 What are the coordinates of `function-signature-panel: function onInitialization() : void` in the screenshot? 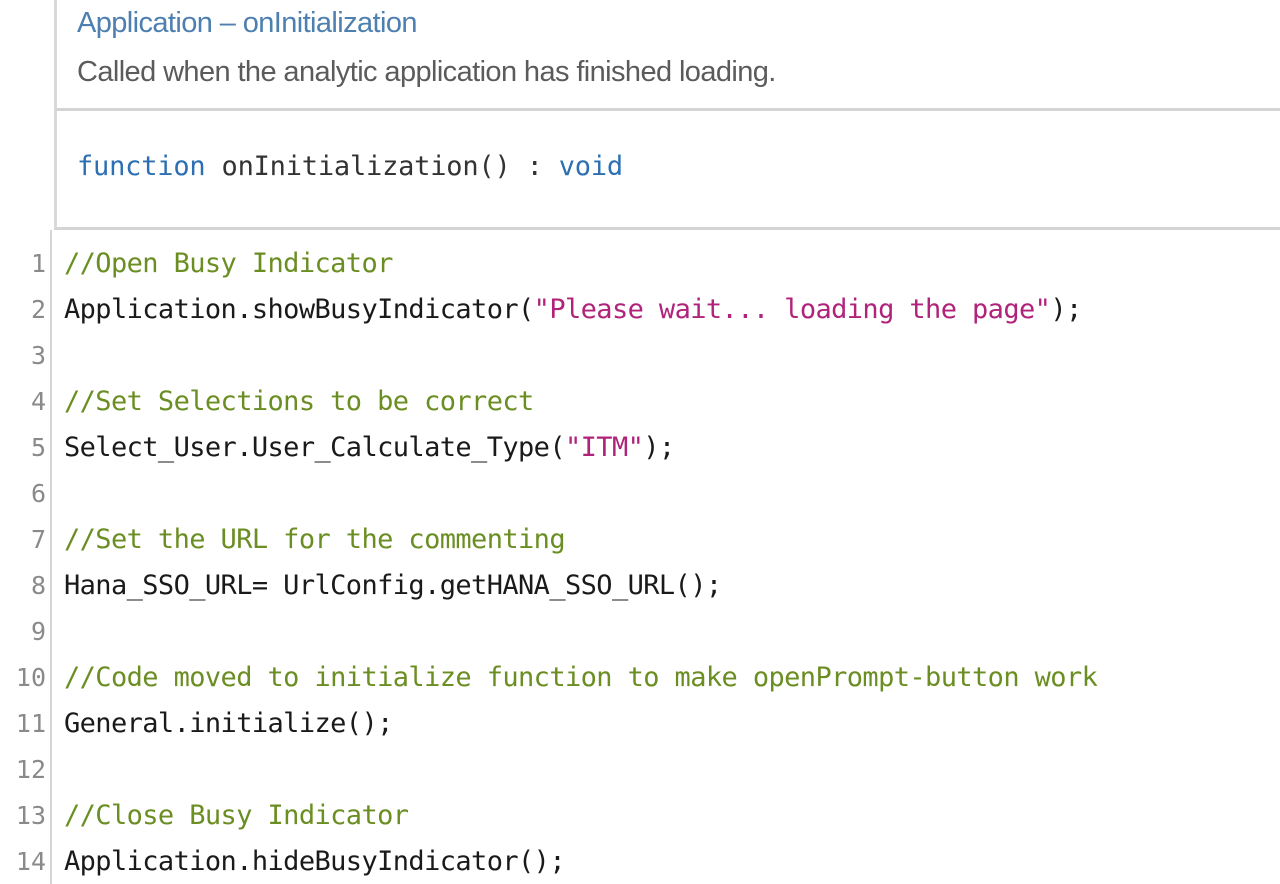 It's located at (667, 170).